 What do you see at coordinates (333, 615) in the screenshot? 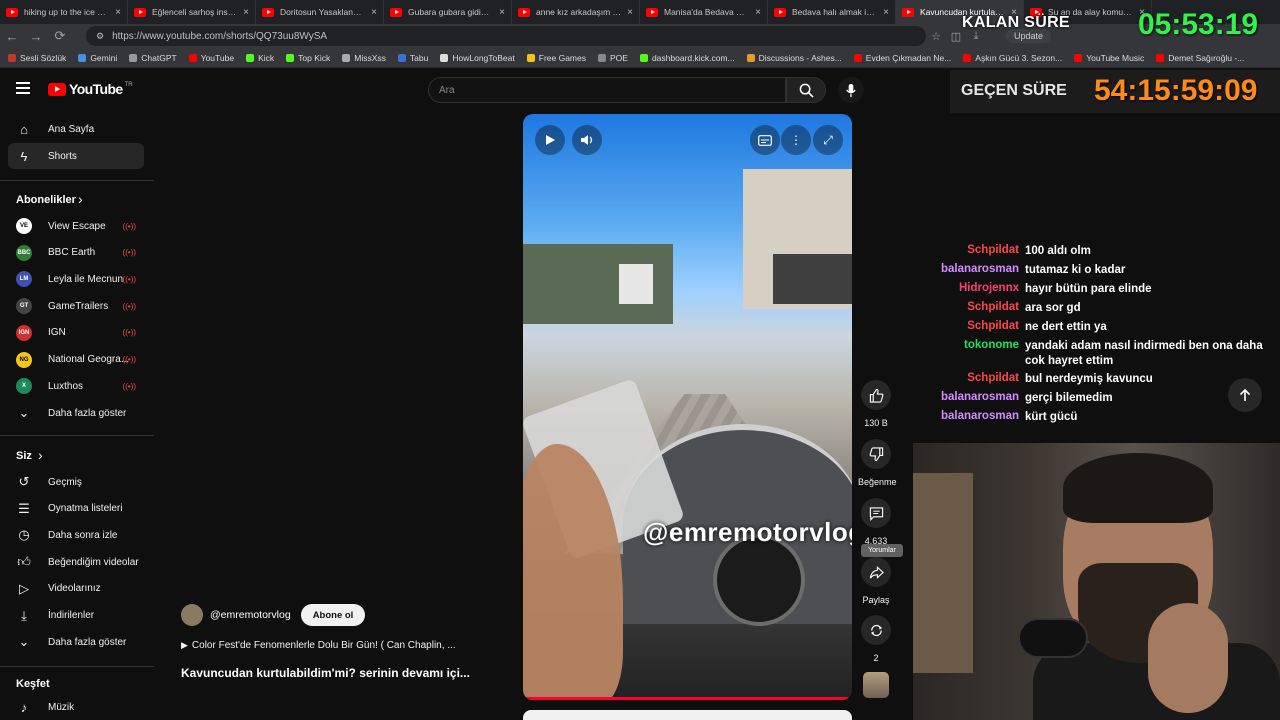
I see `subscribe-button: Abone ol` at bounding box center [333, 615].